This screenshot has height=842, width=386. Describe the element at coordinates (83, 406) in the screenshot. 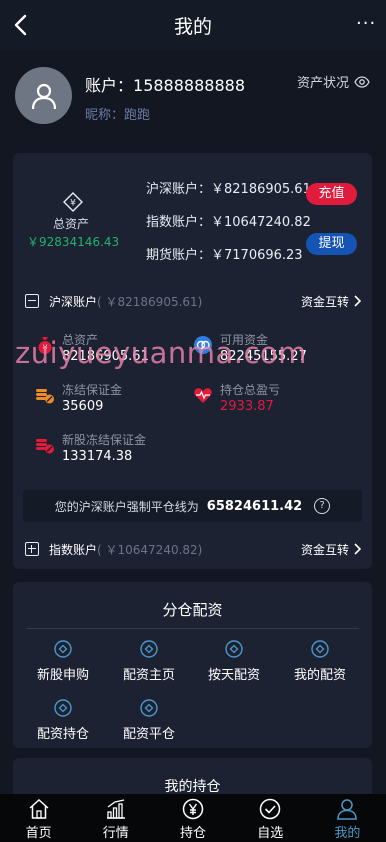

I see `metric-value: 35609` at that location.